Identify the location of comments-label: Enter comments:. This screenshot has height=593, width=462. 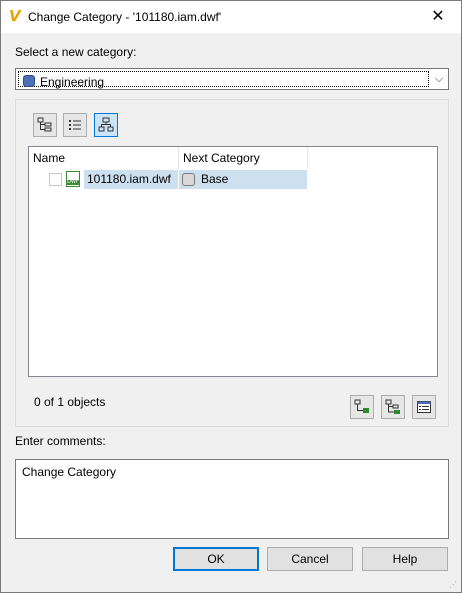
(60, 441).